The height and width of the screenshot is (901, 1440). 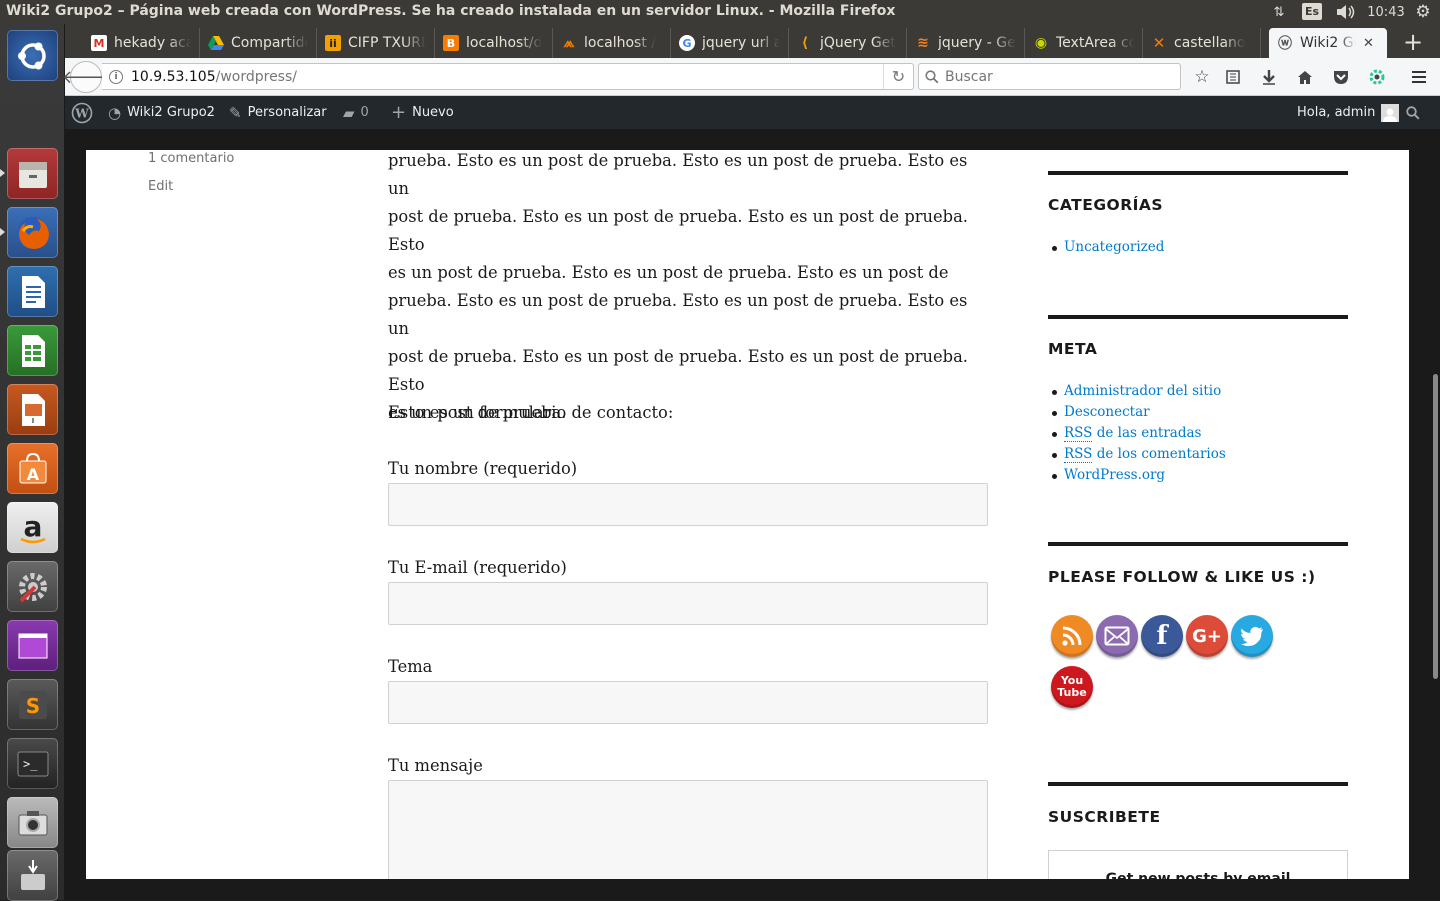 I want to click on reload-icon: ↻, so click(x=898, y=76).